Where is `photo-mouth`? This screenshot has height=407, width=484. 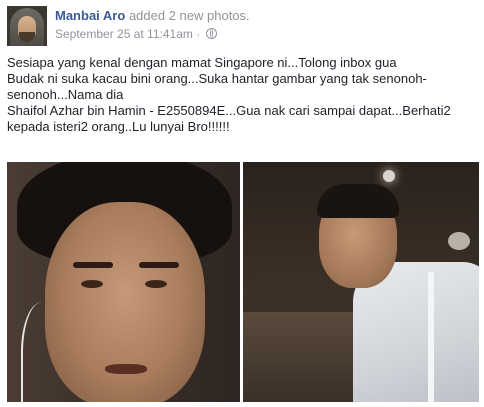
photo-mouth is located at coordinates (126, 369).